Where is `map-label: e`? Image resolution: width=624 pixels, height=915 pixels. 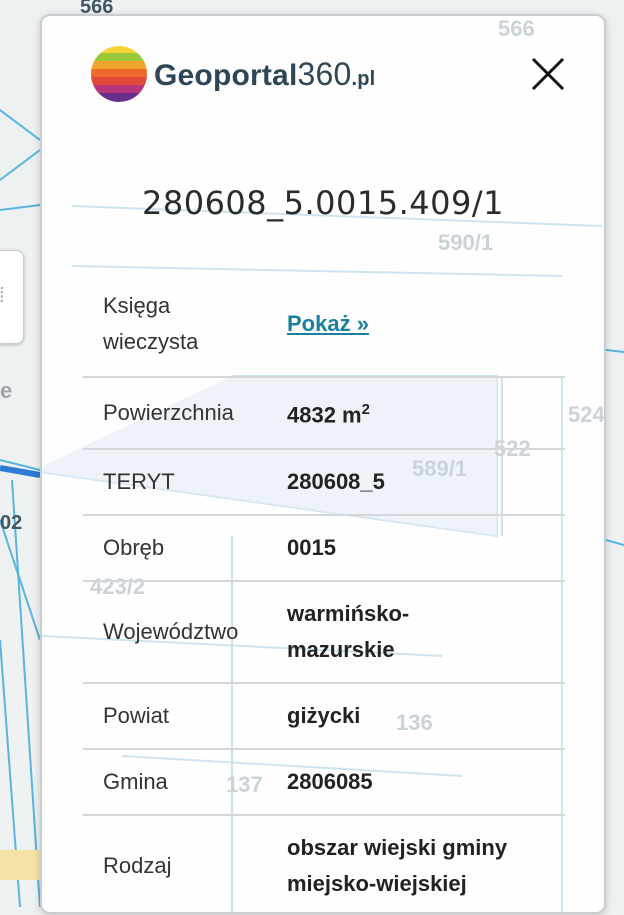 map-label: e is located at coordinates (6, 390).